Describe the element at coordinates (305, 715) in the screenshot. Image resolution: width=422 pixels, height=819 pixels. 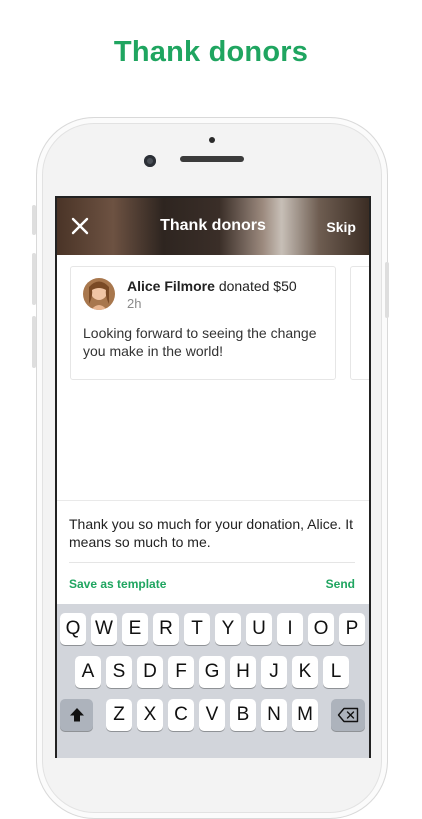
I see `key-m: M` at that location.